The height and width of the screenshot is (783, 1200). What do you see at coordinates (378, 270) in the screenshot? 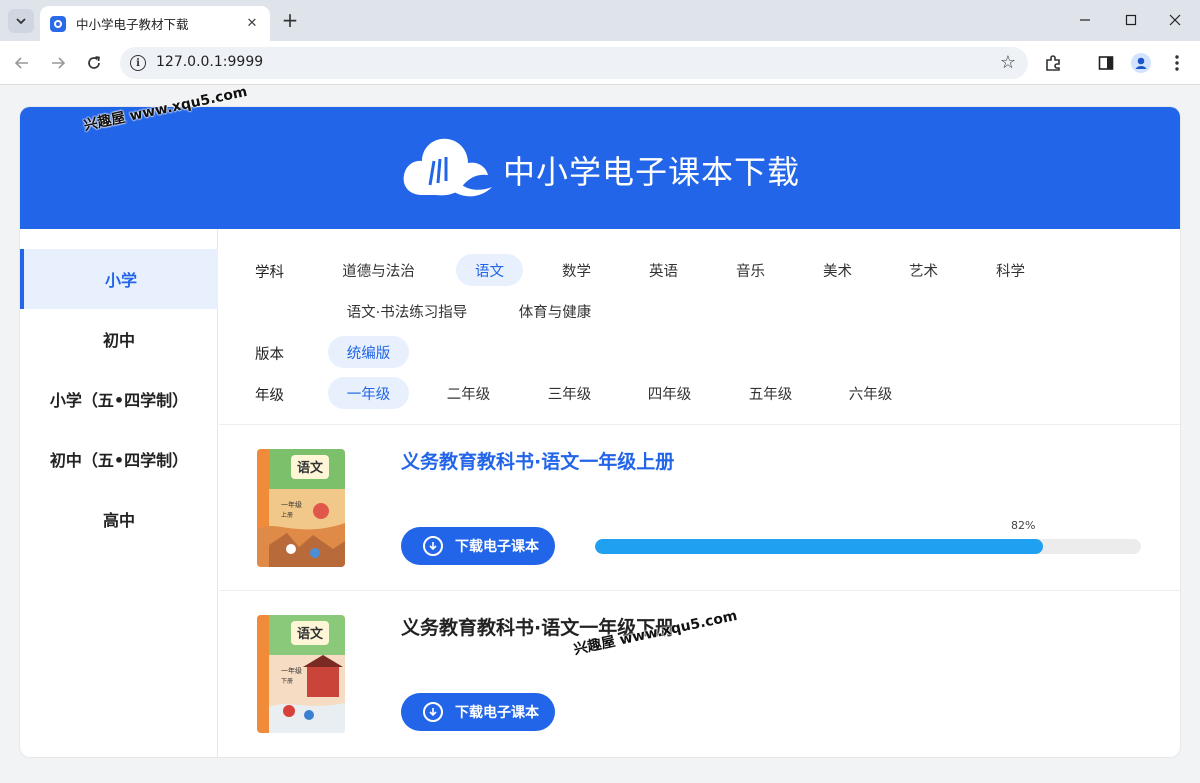
I see `subject-chip: 道德与法治` at bounding box center [378, 270].